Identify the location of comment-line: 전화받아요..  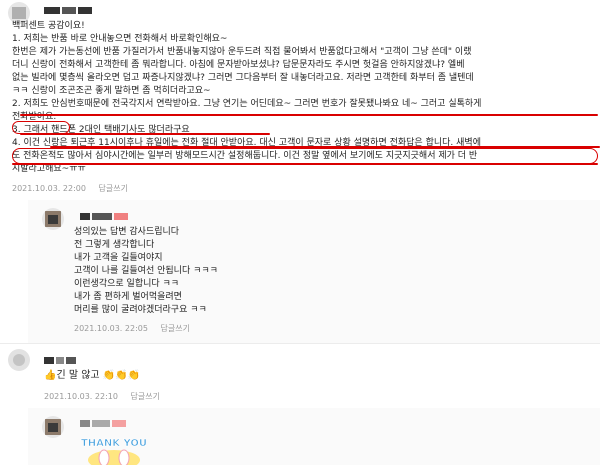
(34, 117).